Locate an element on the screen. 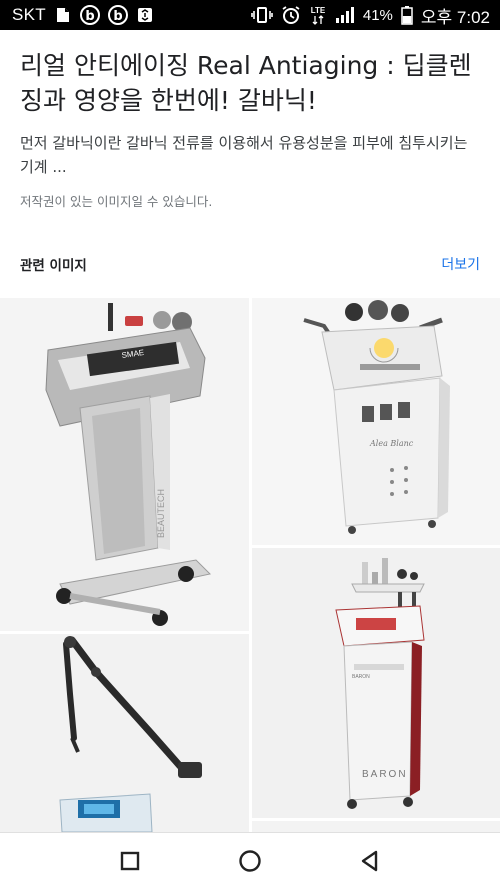 The height and width of the screenshot is (889, 500). beauty-device-illustration-2: Alea Blanc is located at coordinates (376, 421).